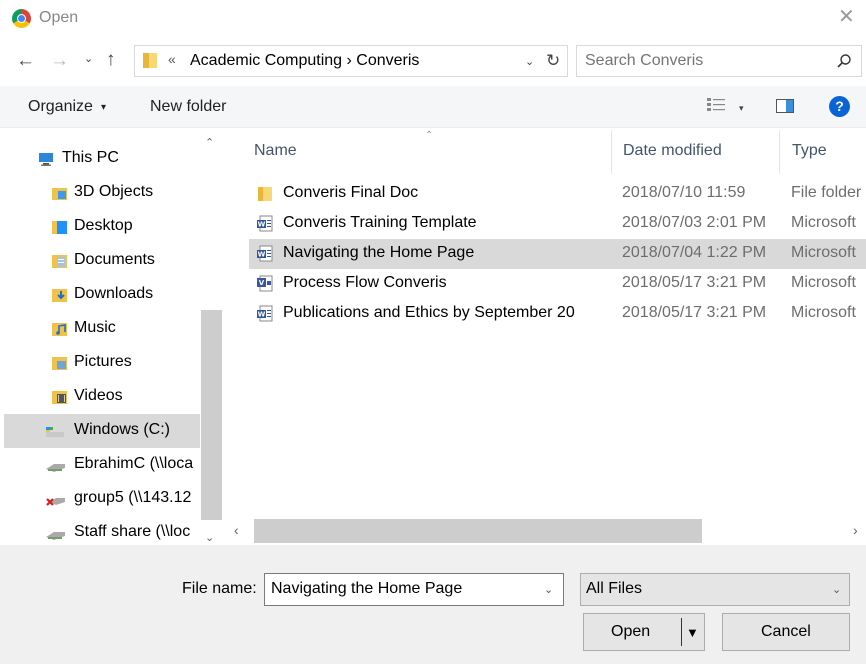  Describe the element at coordinates (694, 222) in the screenshot. I see `file-date: 2018/07/03 2:01 PM` at that location.